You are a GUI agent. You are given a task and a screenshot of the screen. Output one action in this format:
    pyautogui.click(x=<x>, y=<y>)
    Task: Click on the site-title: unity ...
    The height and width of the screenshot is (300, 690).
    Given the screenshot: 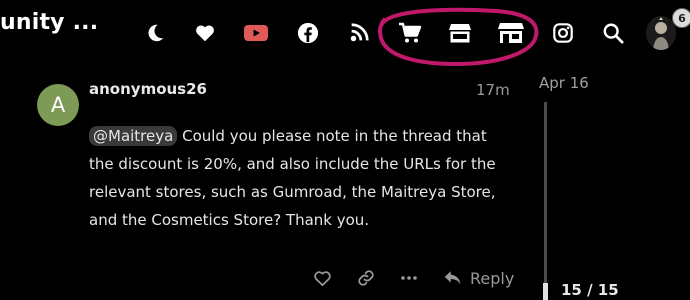 What is the action you would take?
    pyautogui.click(x=49, y=22)
    